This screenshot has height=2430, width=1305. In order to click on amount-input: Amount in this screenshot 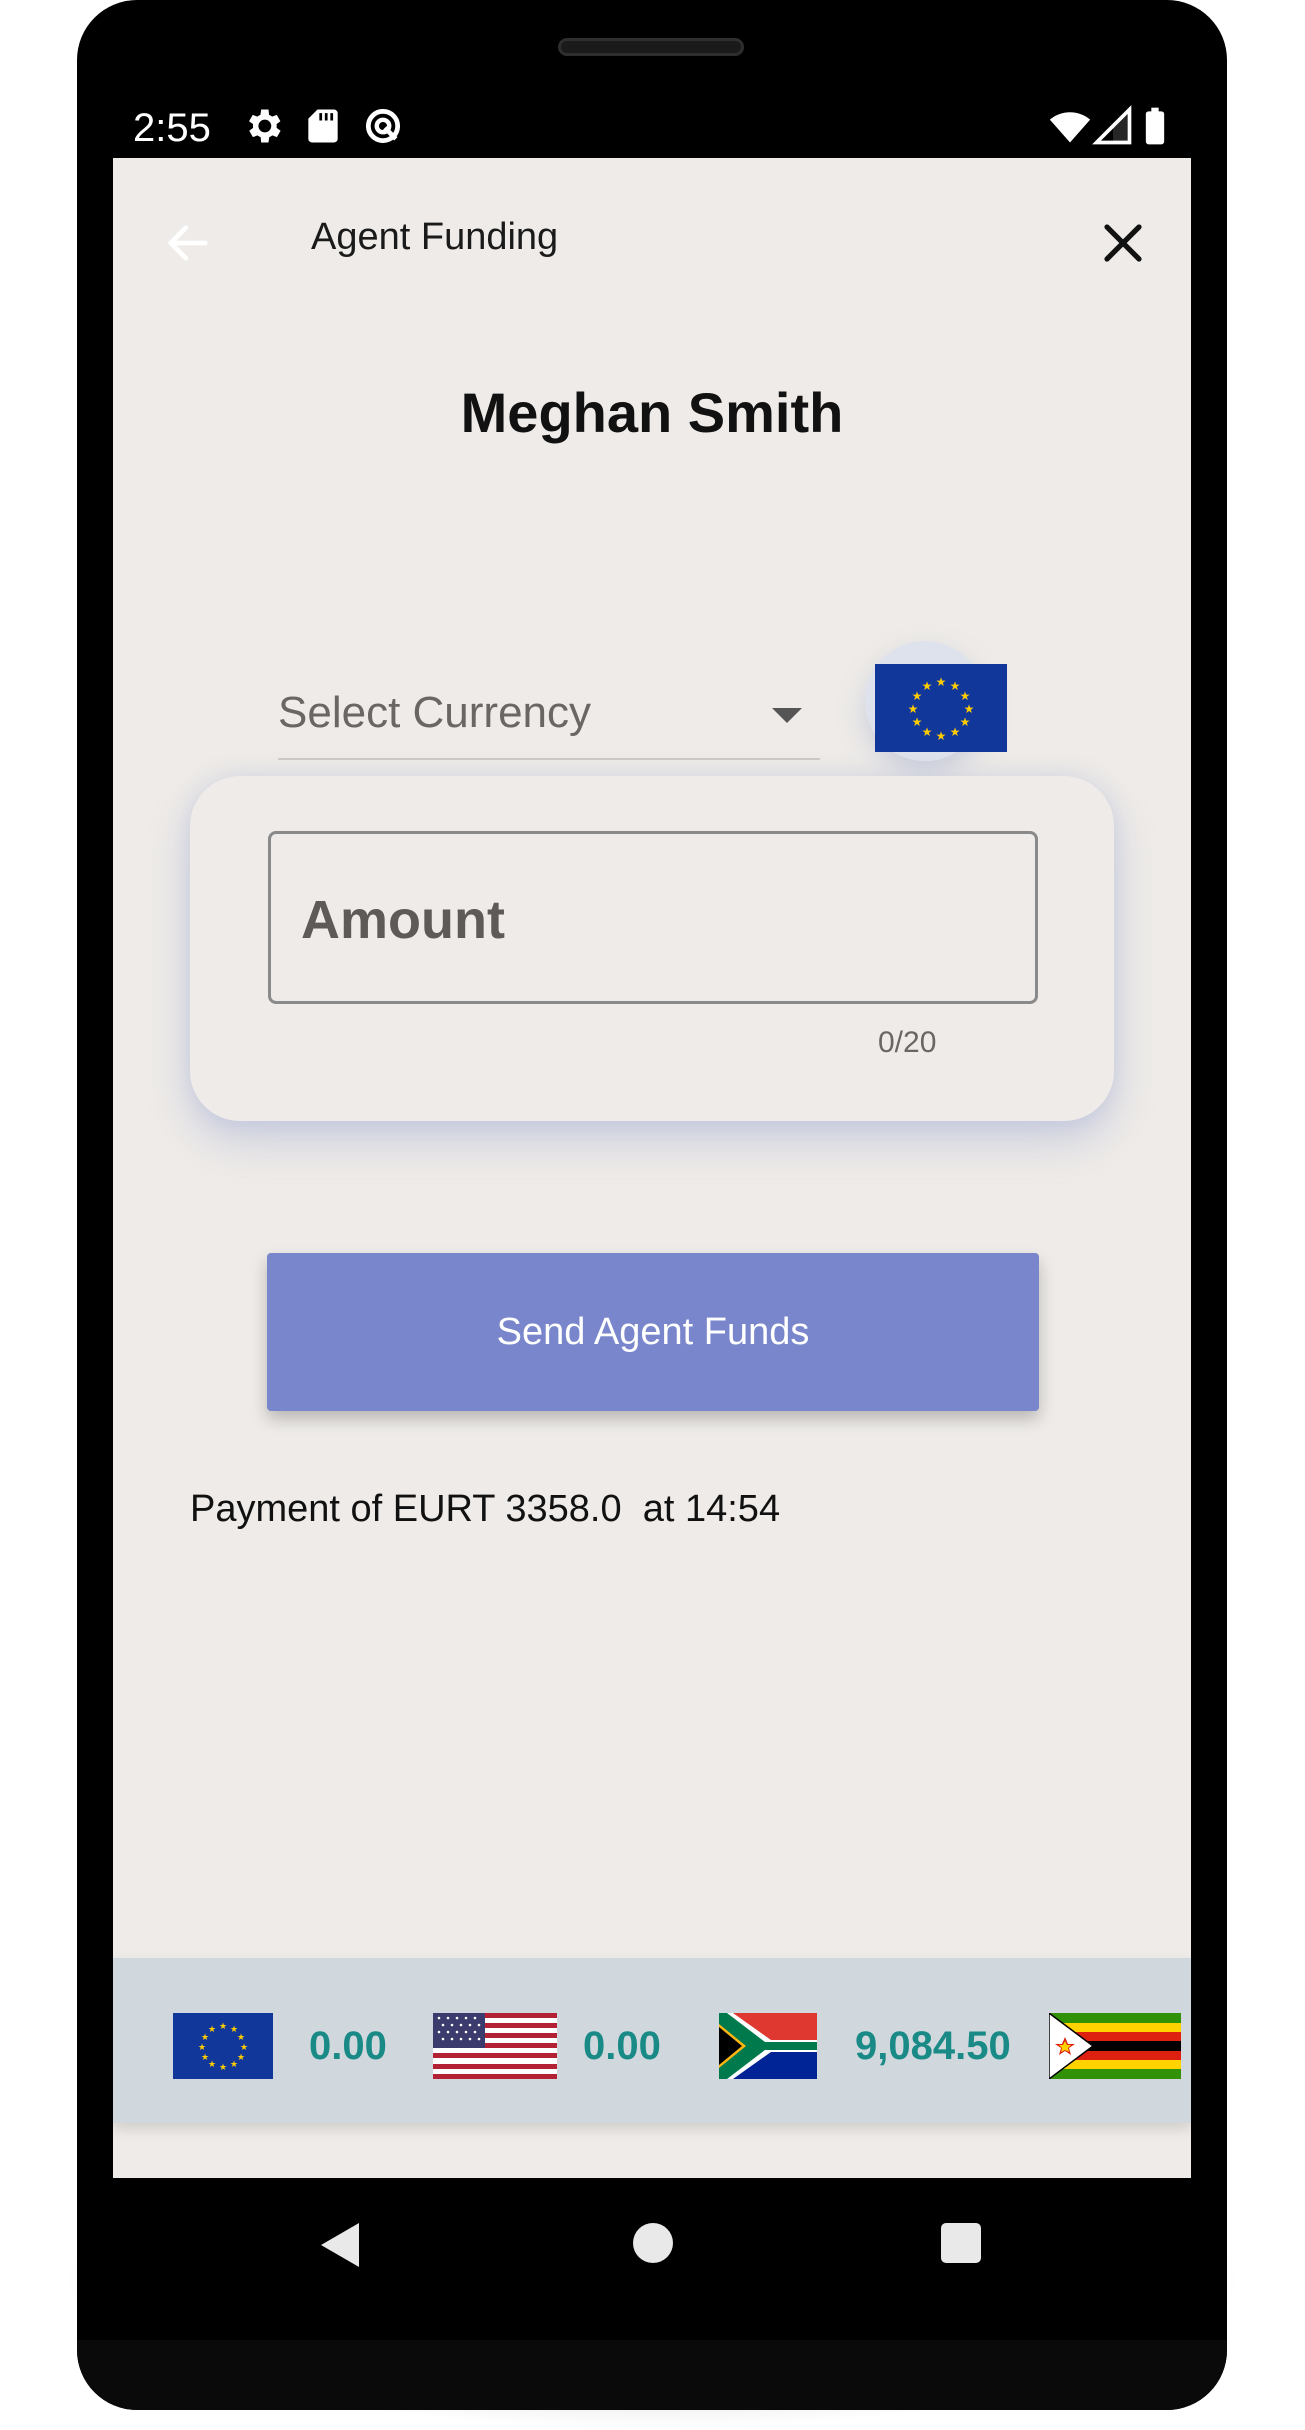, I will do `click(653, 917)`.